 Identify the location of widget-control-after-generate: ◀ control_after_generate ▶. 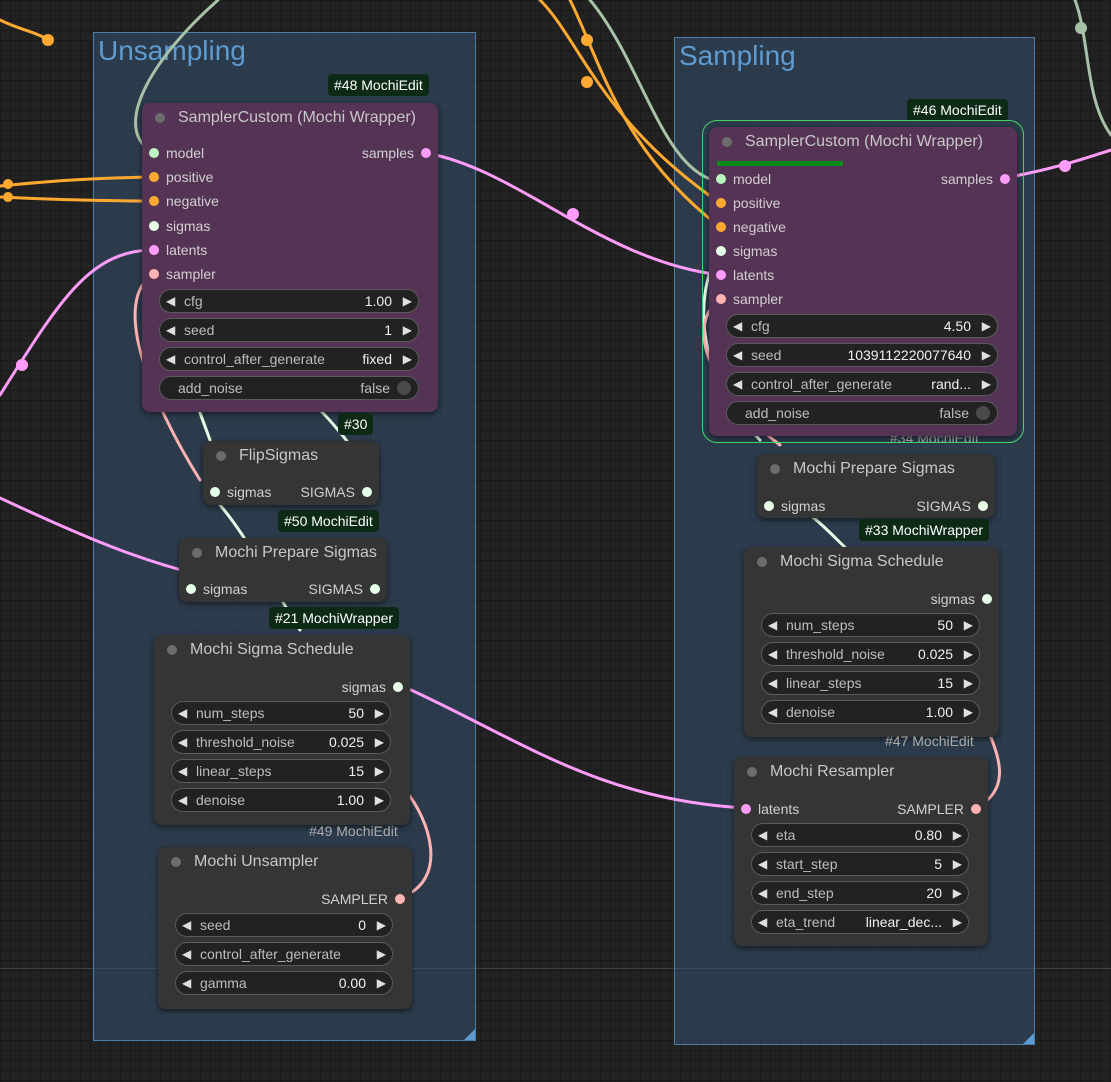
(284, 954).